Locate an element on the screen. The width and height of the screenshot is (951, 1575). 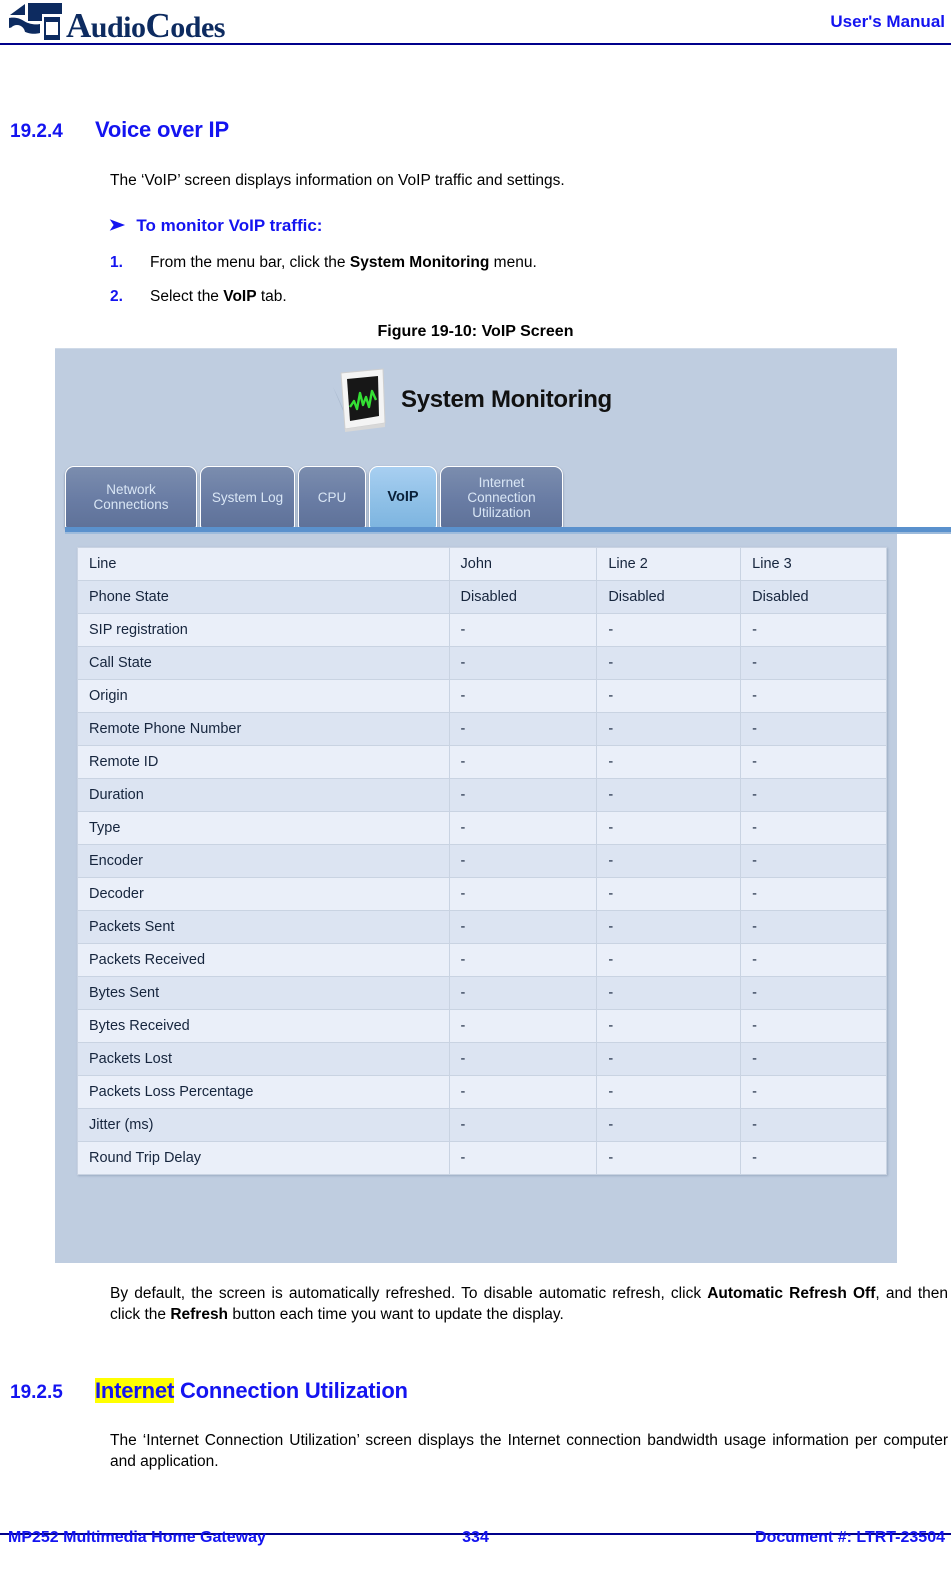
section-title-rest: Connection Utilization is located at coordinates (291, 1390).